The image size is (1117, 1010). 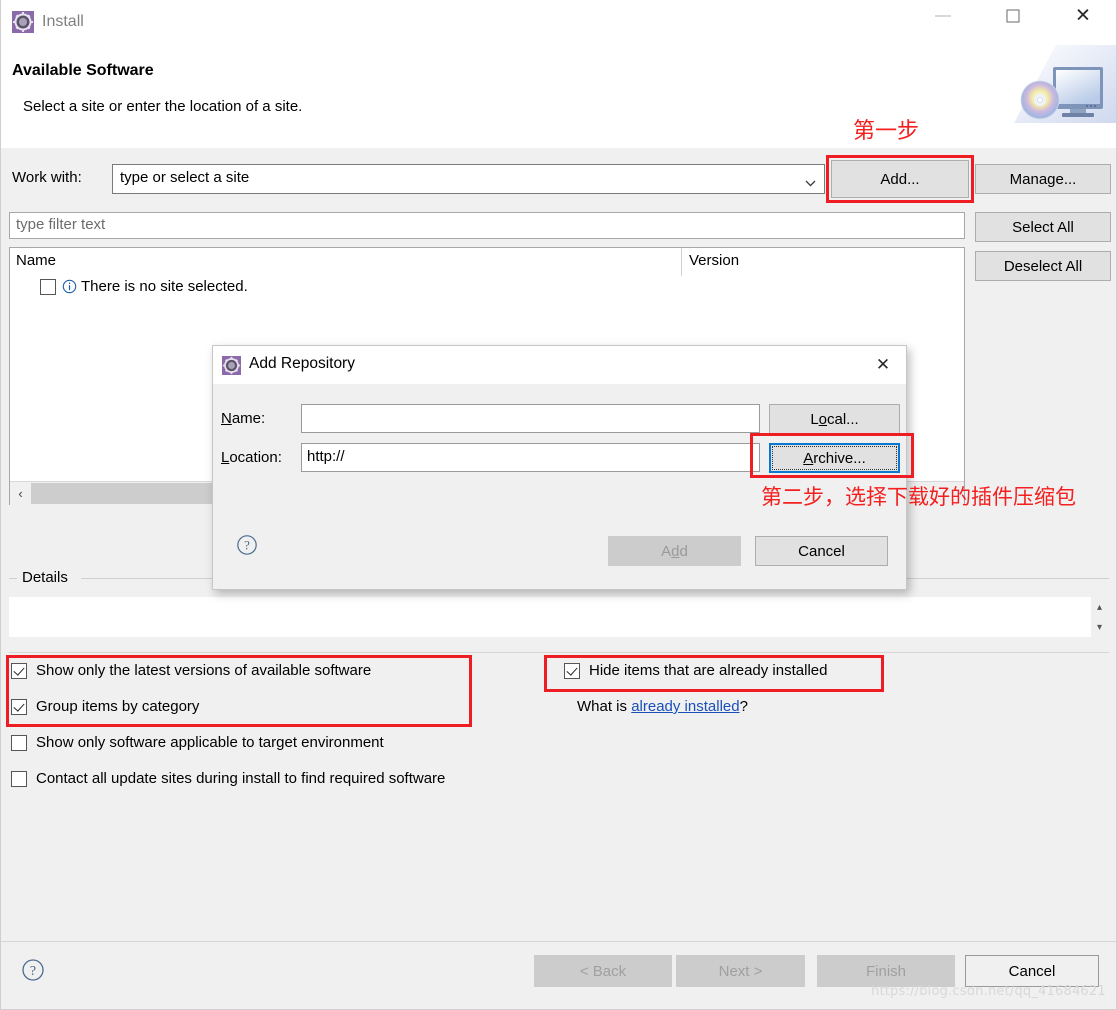 I want to click on already-installed-link: already installed, so click(x=685, y=706).